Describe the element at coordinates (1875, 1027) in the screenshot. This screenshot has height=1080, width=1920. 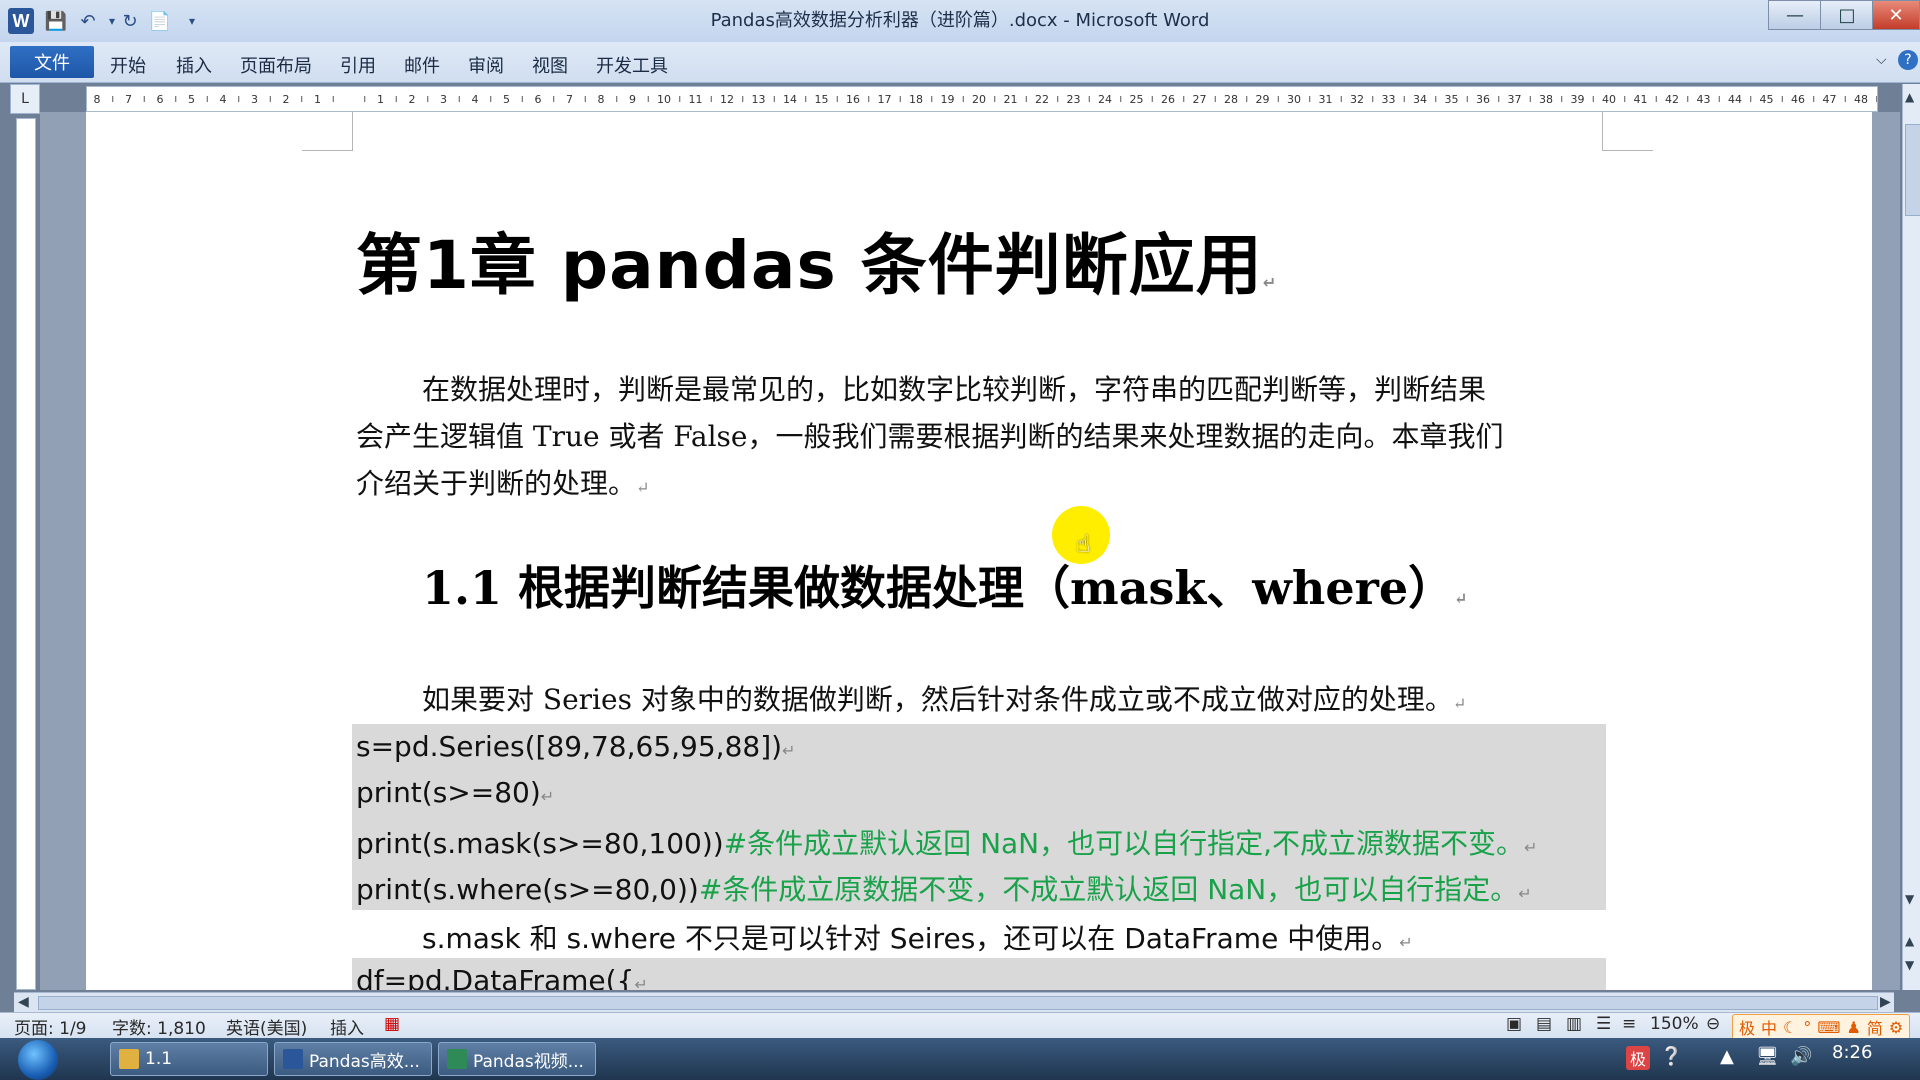
I see `ime-simplified: 简` at that location.